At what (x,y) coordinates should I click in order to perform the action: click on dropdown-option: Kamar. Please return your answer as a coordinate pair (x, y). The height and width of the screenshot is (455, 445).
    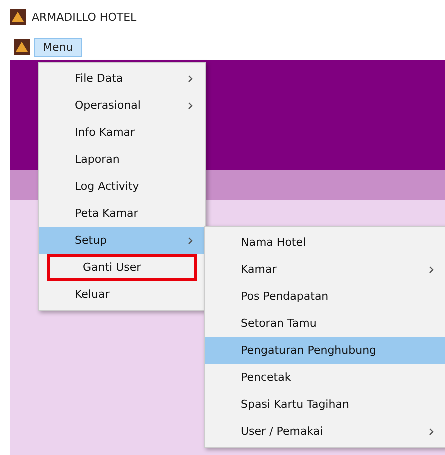
    Looking at the image, I should click on (325, 269).